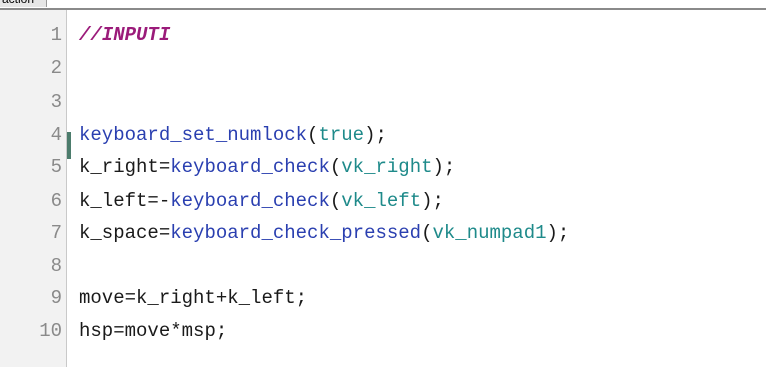 This screenshot has height=367, width=766. I want to click on constant: true, so click(341, 135).